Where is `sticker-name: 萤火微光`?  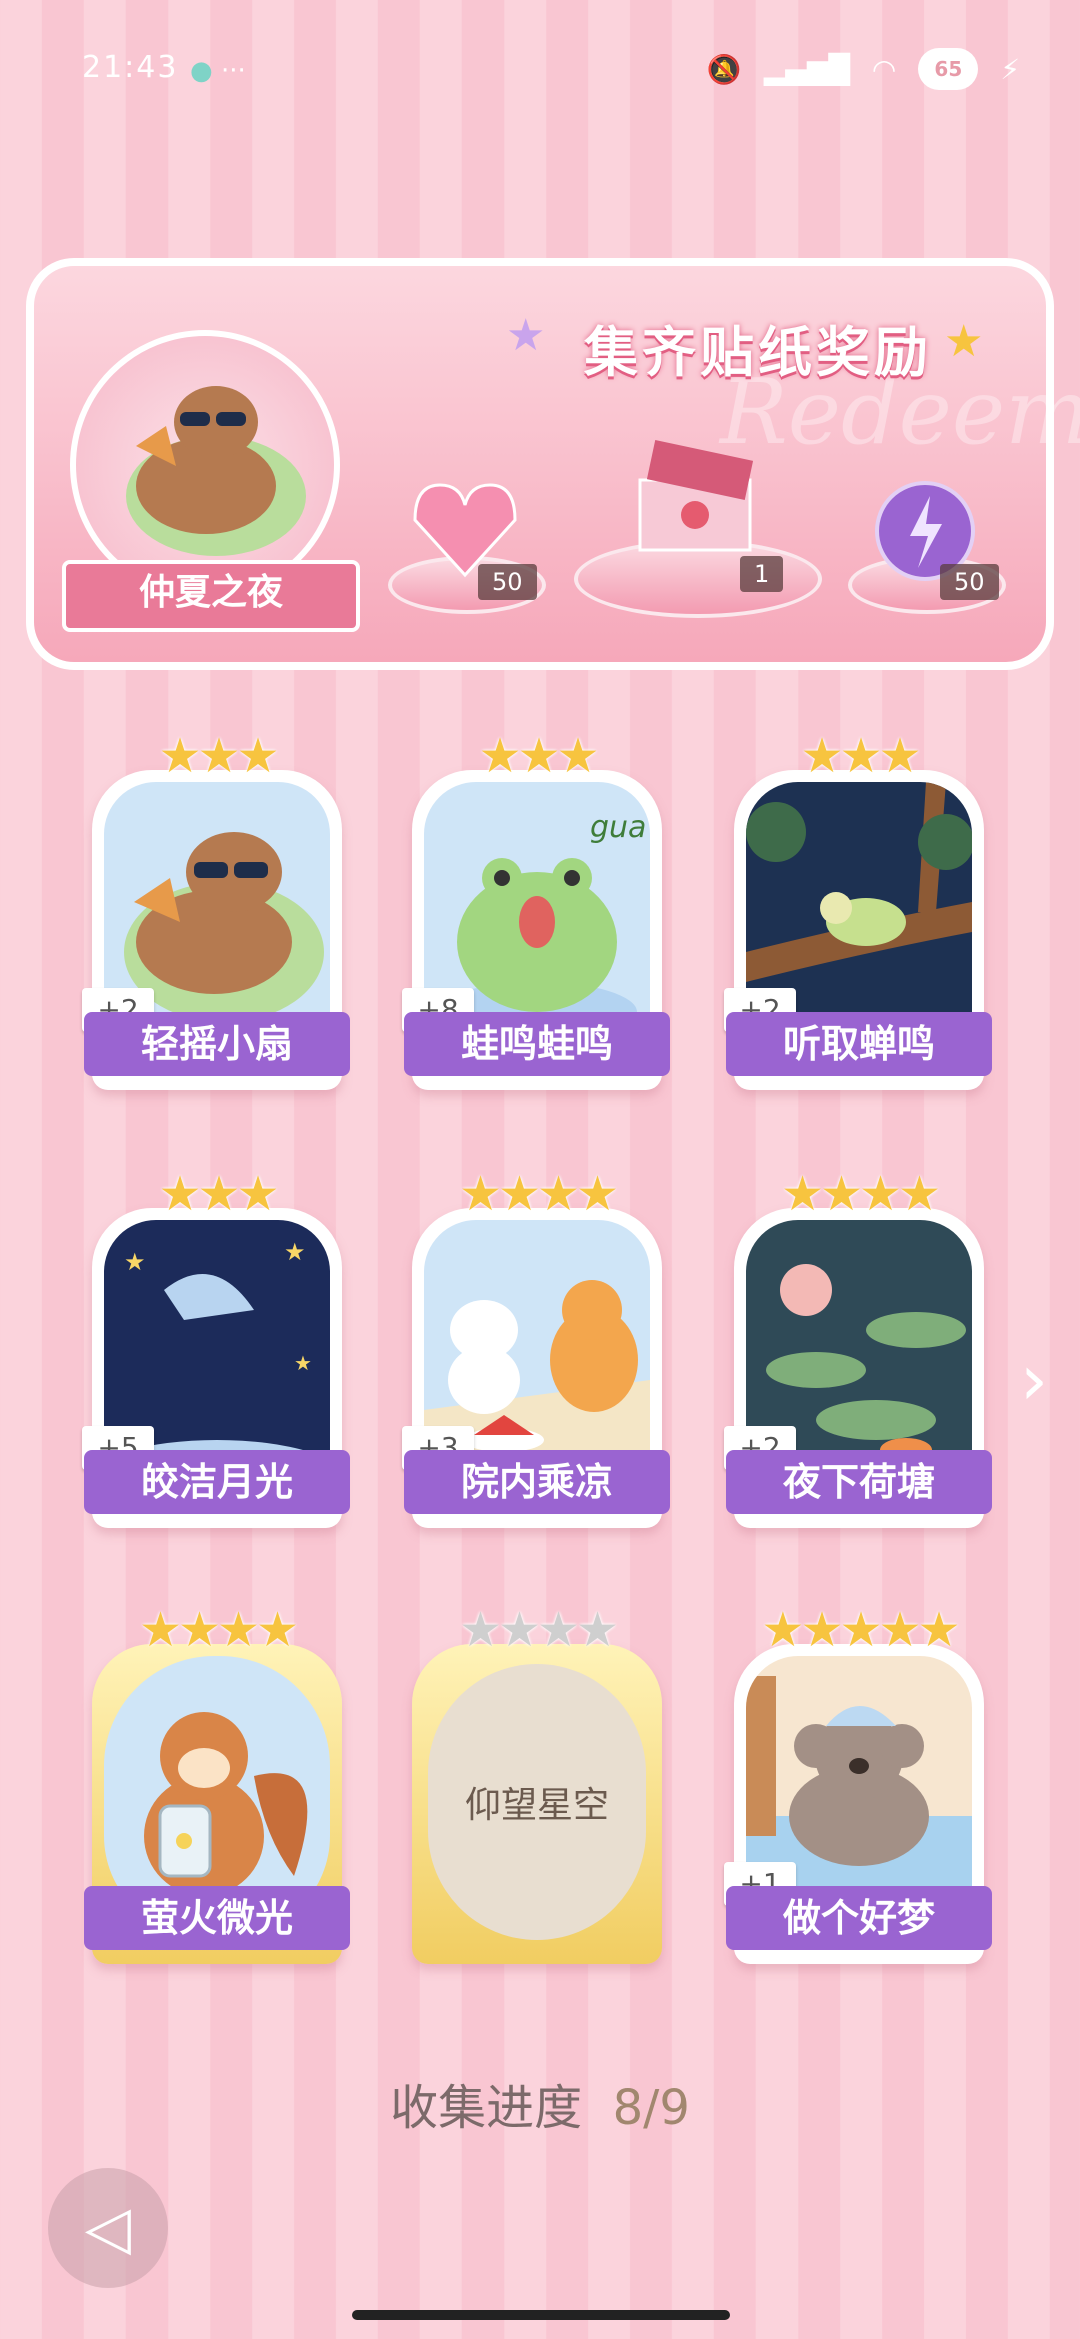 sticker-name: 萤火微光 is located at coordinates (217, 1918).